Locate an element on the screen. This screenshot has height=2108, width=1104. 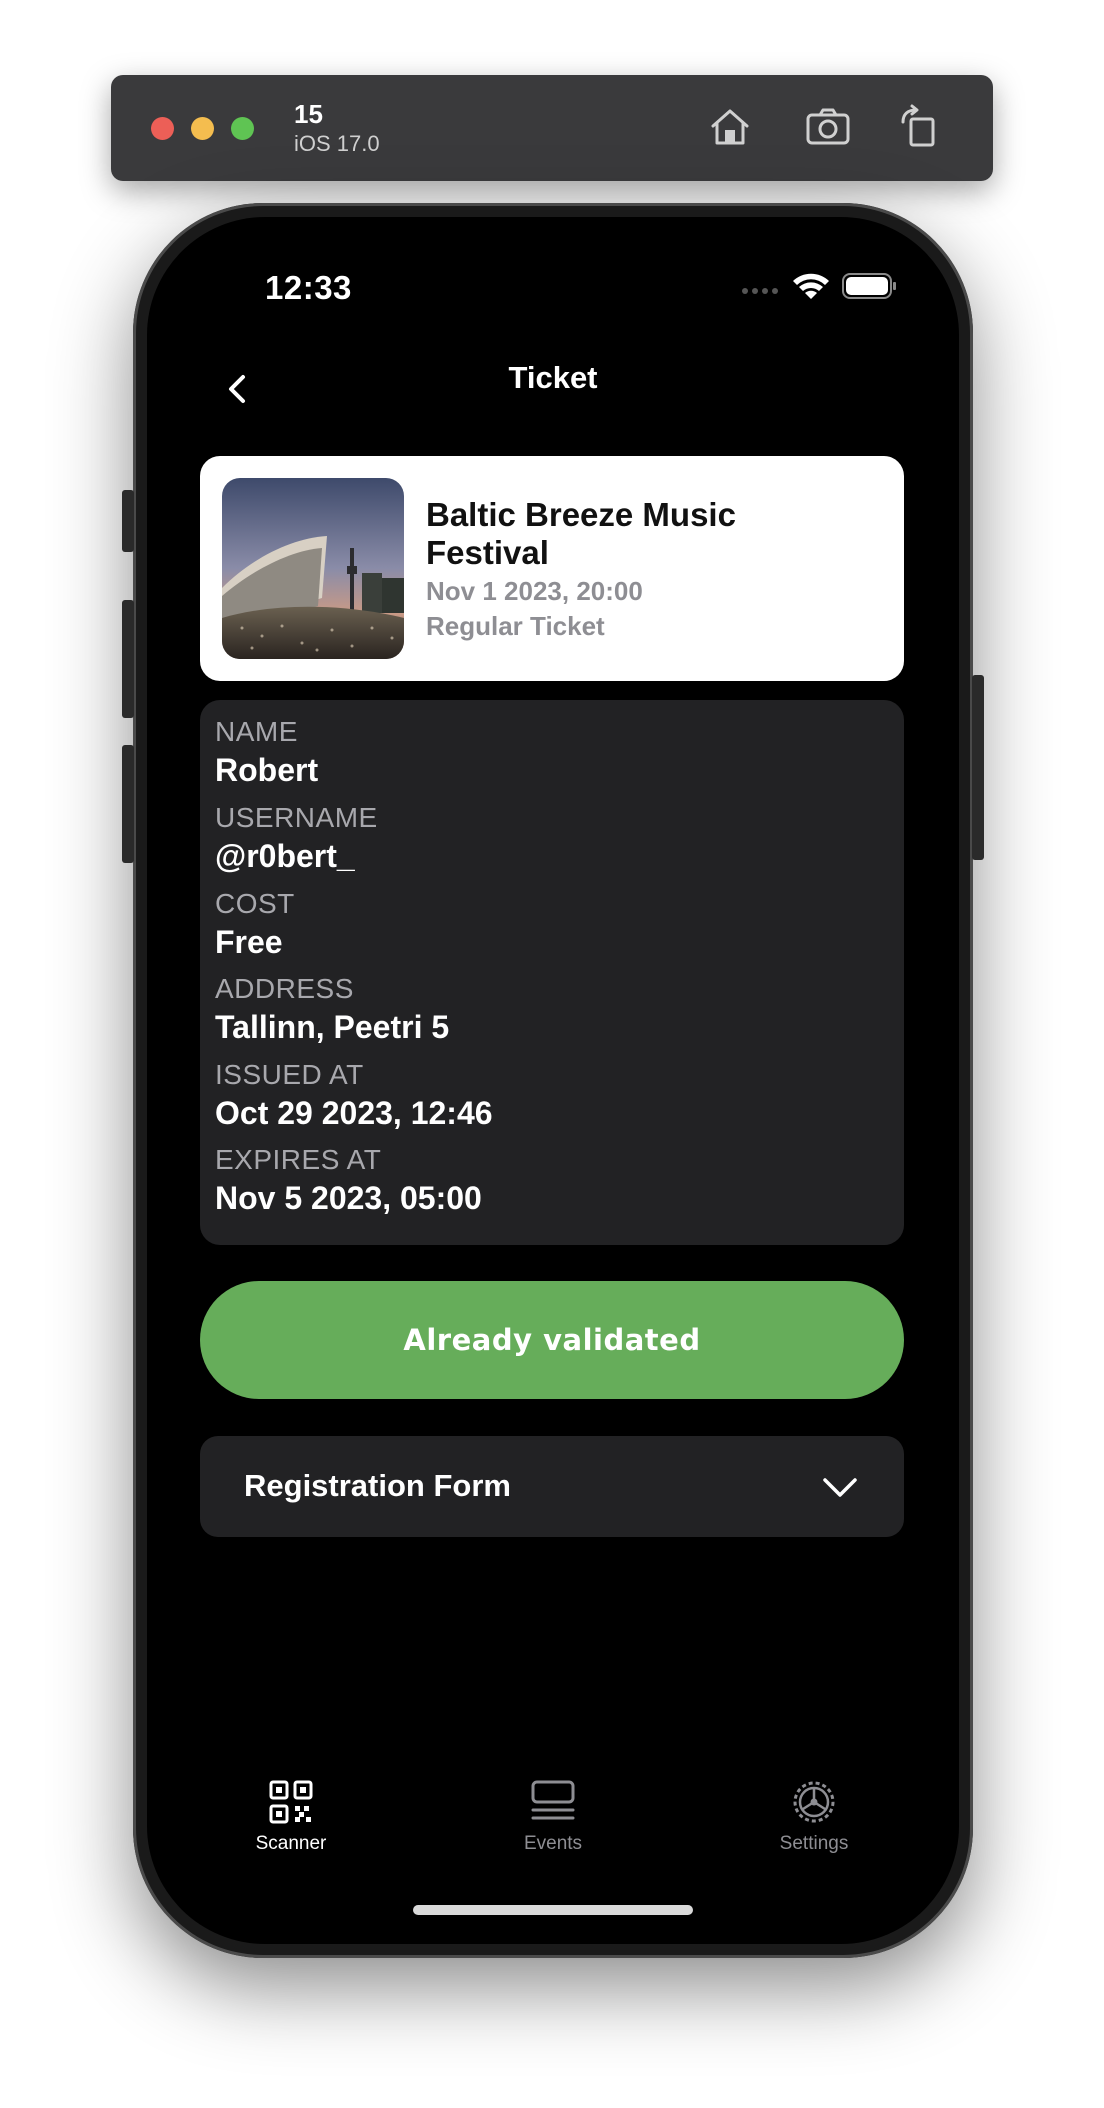
simulator-os-version: iOS 17.0 is located at coordinates (337, 143).